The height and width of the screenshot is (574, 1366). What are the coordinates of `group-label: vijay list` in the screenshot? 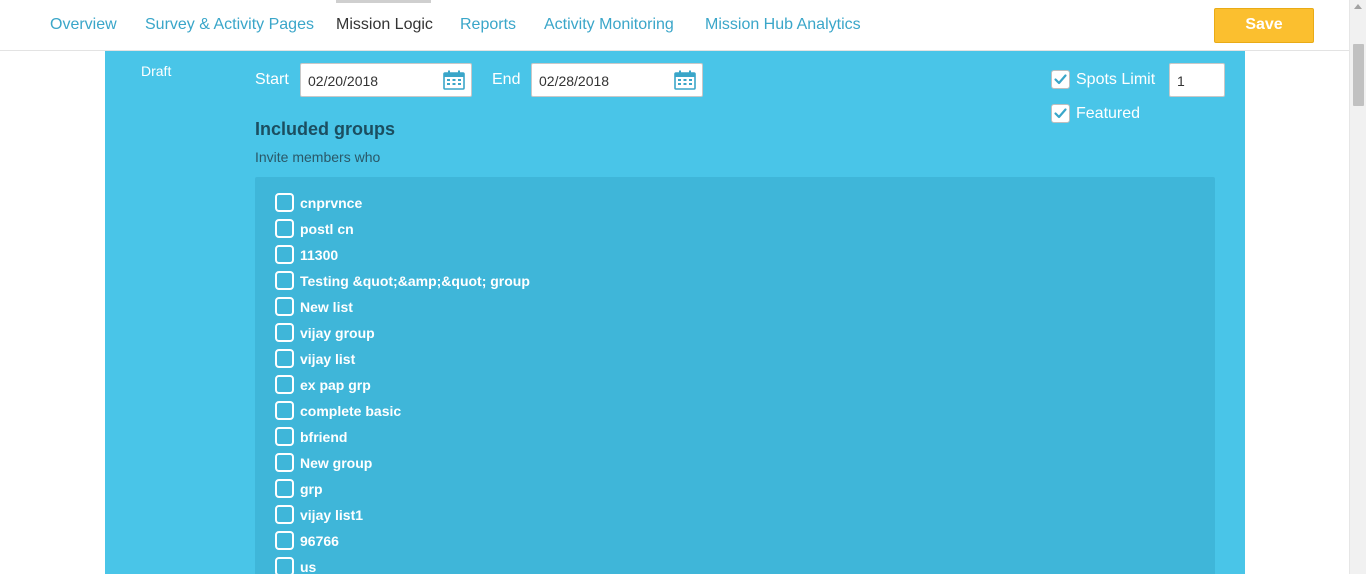 It's located at (328, 359).